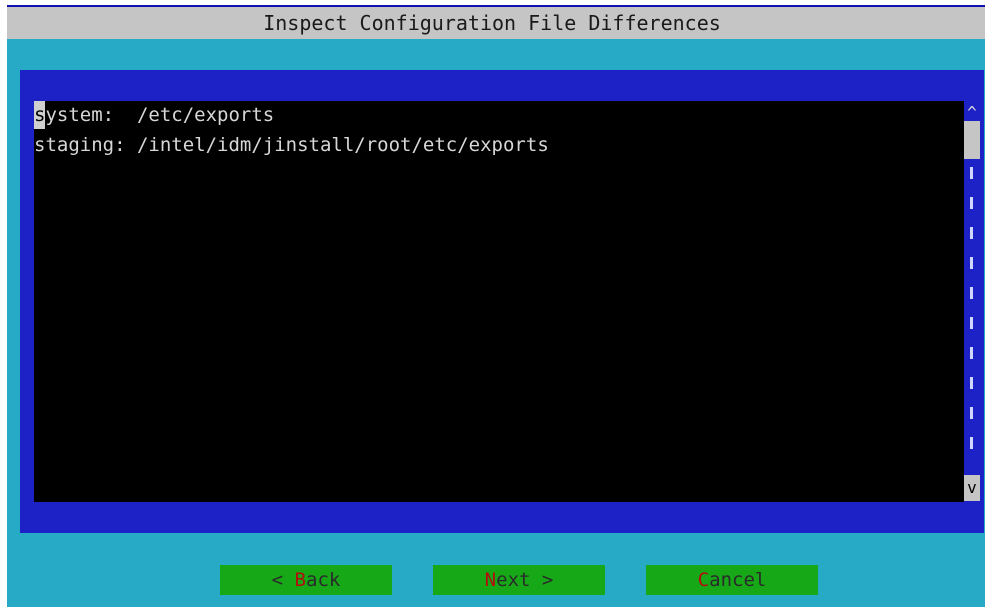 This screenshot has width=985, height=607. What do you see at coordinates (492, 23) in the screenshot?
I see `window-title: Inspect Configuration File Differences` at bounding box center [492, 23].